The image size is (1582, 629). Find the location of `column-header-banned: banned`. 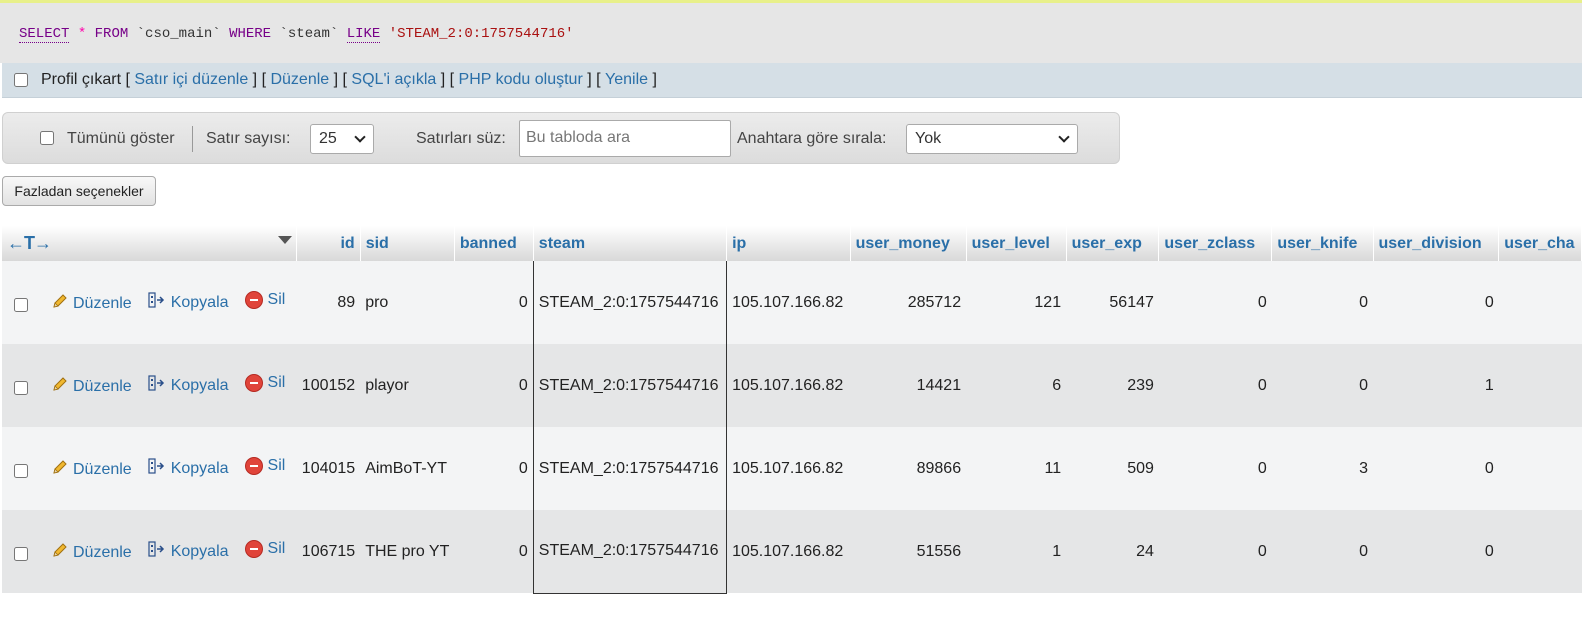

column-header-banned: banned is located at coordinates (494, 243).